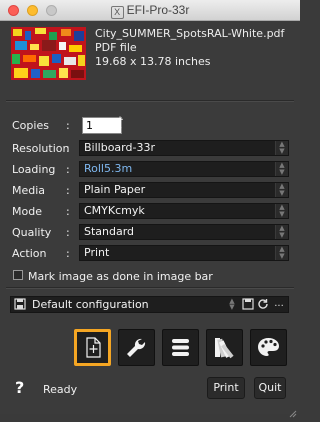 This screenshot has width=320, height=422. What do you see at coordinates (27, 211) in the screenshot?
I see `mode-label: Mode` at bounding box center [27, 211].